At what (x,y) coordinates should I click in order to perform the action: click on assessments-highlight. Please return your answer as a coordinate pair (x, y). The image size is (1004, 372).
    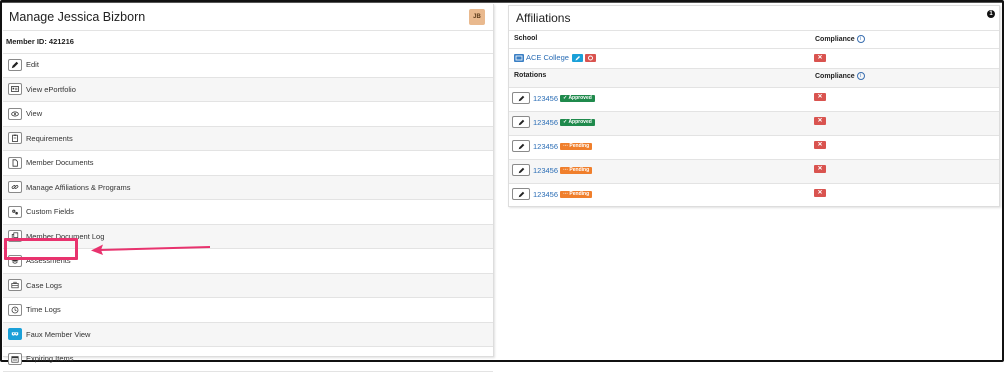
    Looking at the image, I should click on (41, 249).